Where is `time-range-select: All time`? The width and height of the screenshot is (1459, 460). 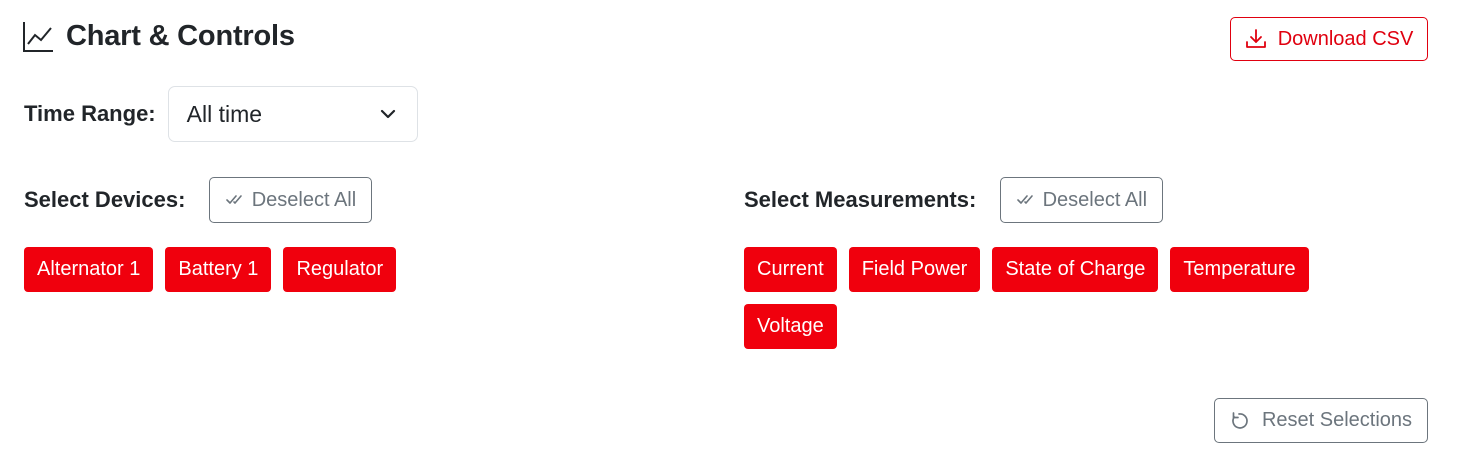 time-range-select: All time is located at coordinates (292, 114).